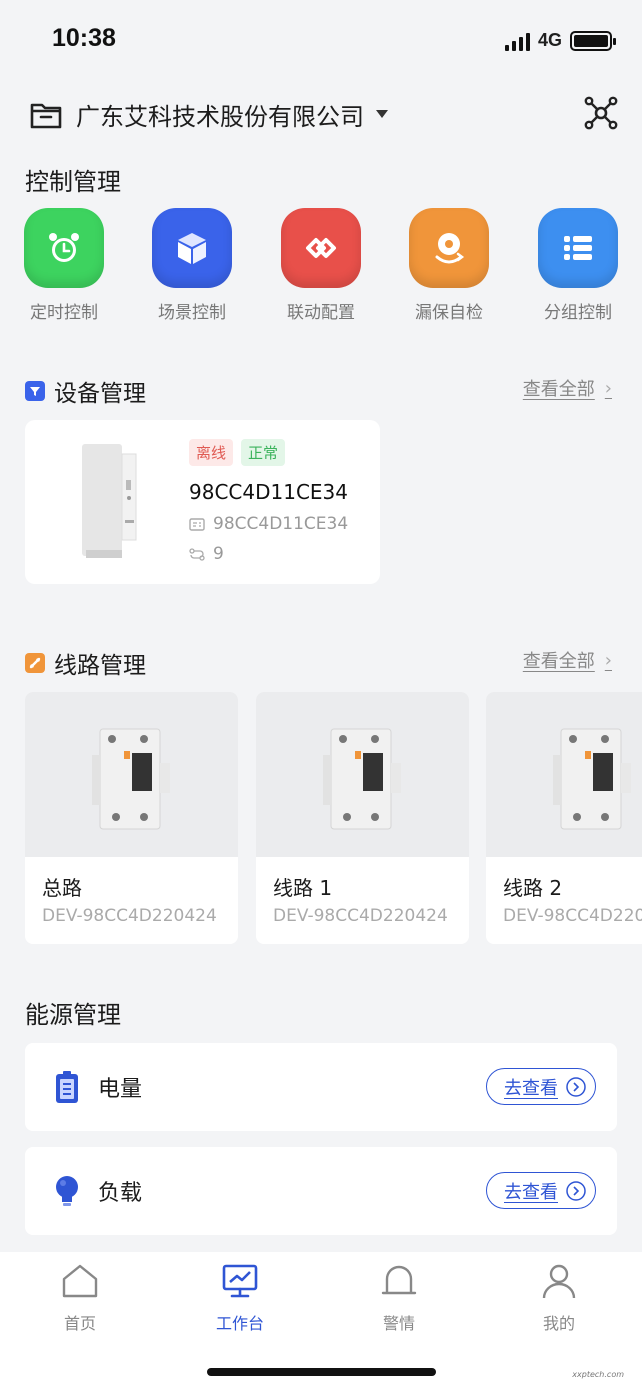  I want to click on shortcut-label: 定时控制, so click(64, 313).